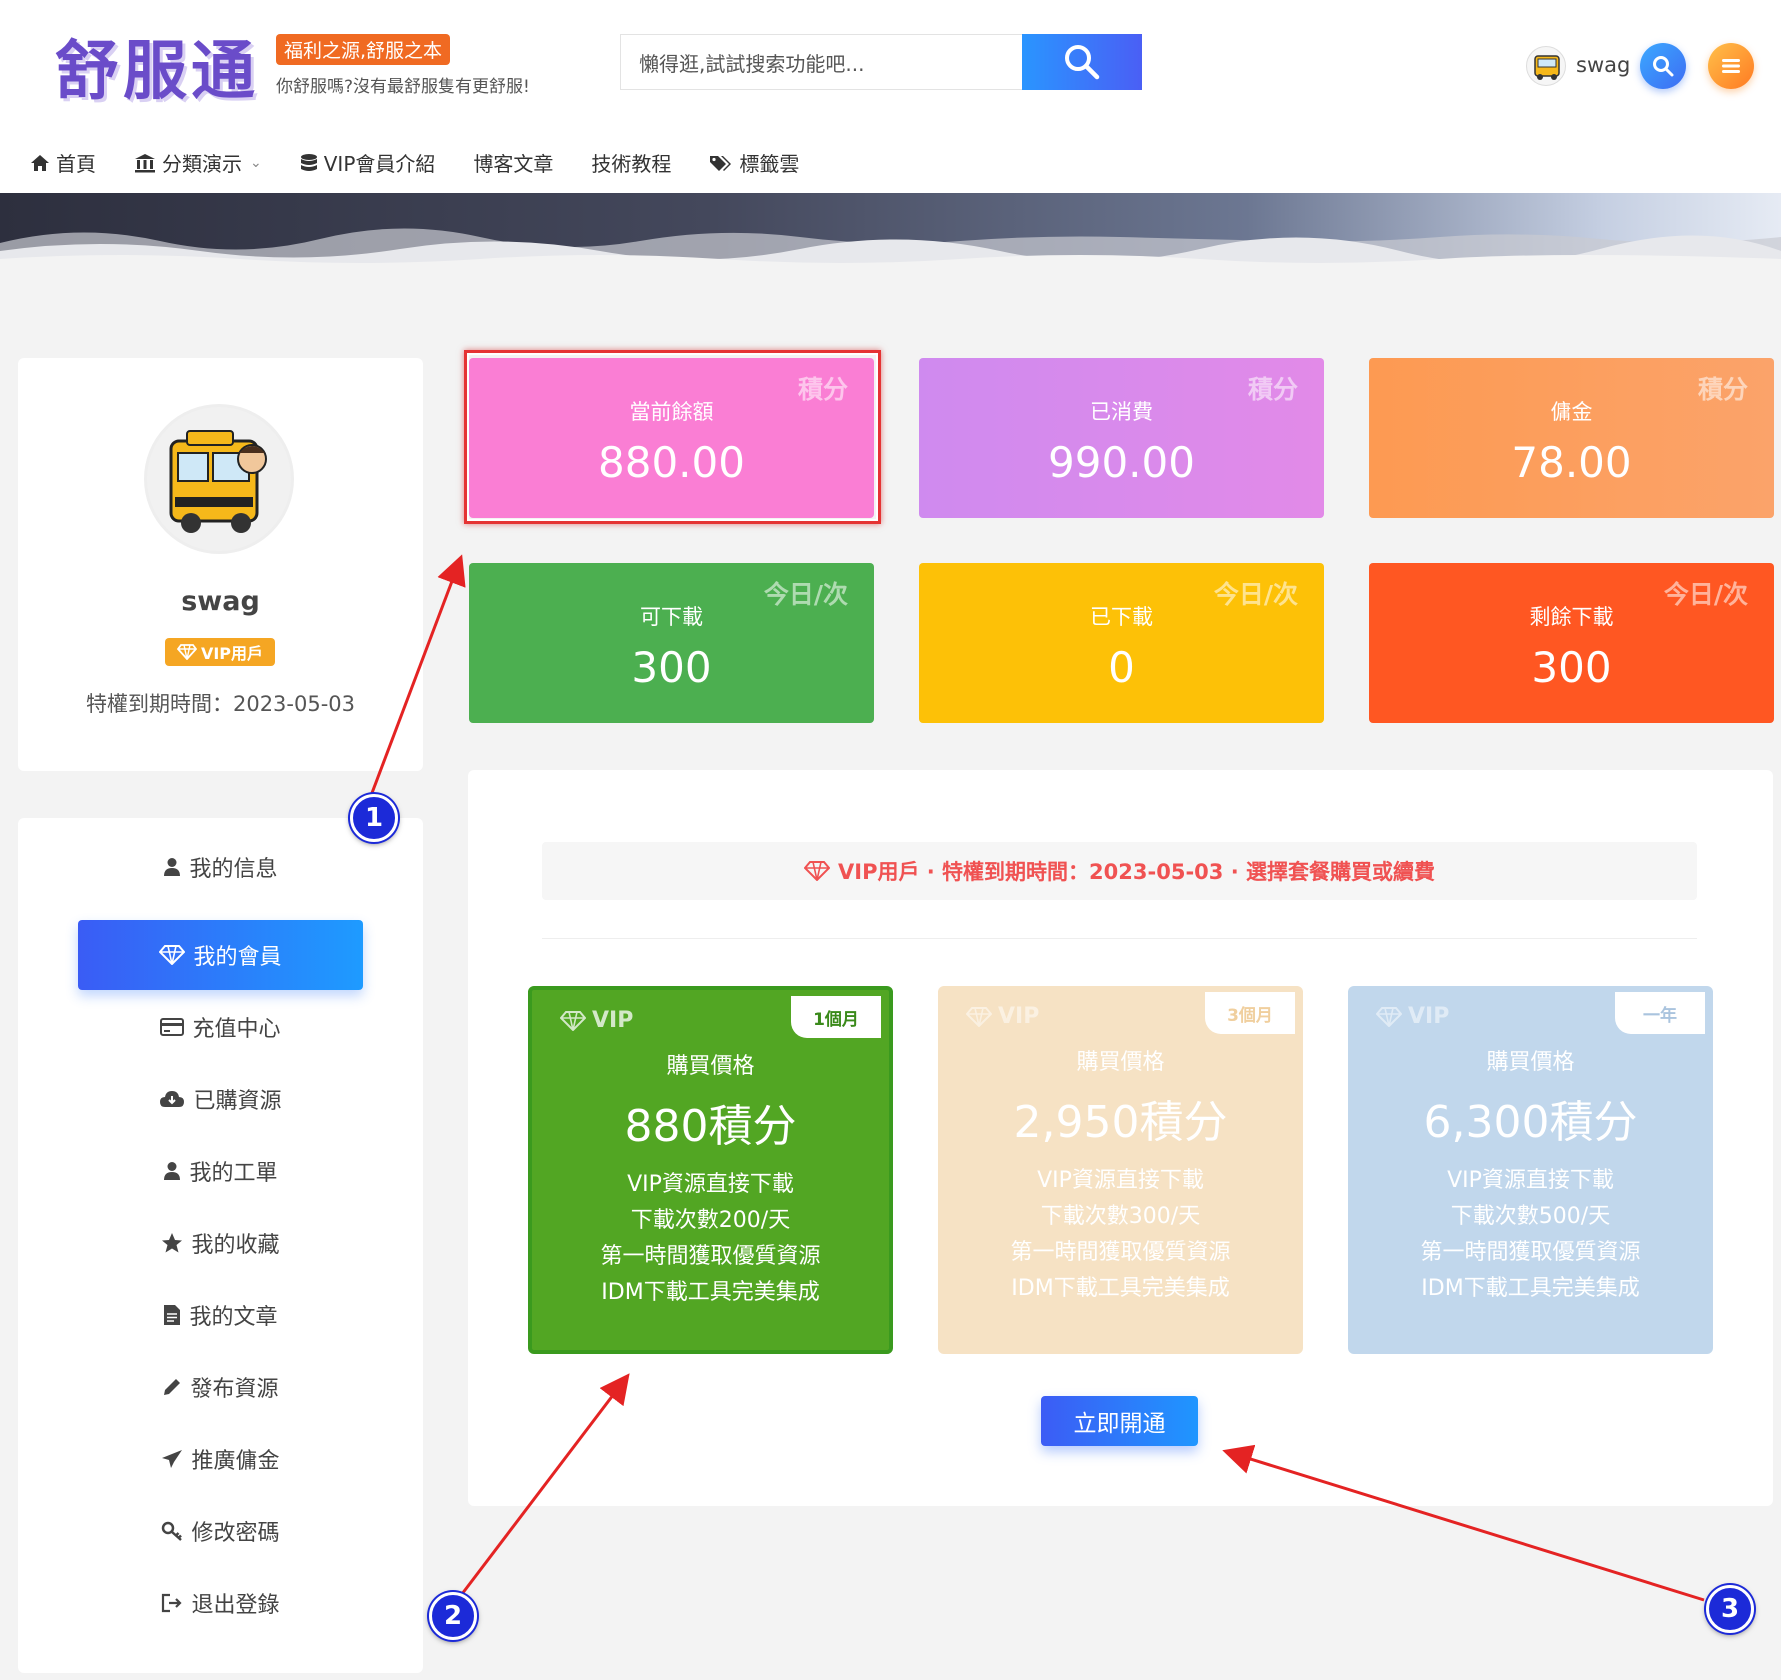  I want to click on bank-icon, so click(145, 162).